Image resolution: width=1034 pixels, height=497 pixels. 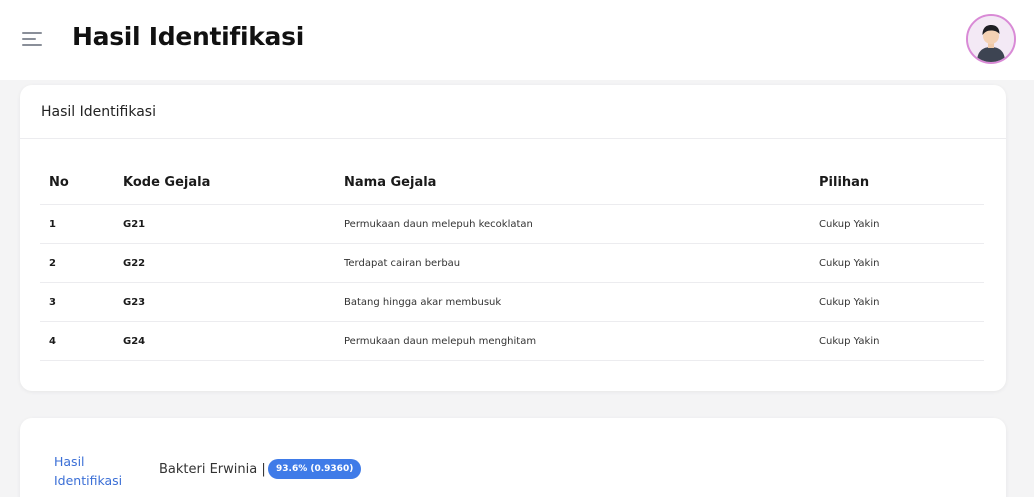 What do you see at coordinates (52, 263) in the screenshot?
I see `cell-no: 2` at bounding box center [52, 263].